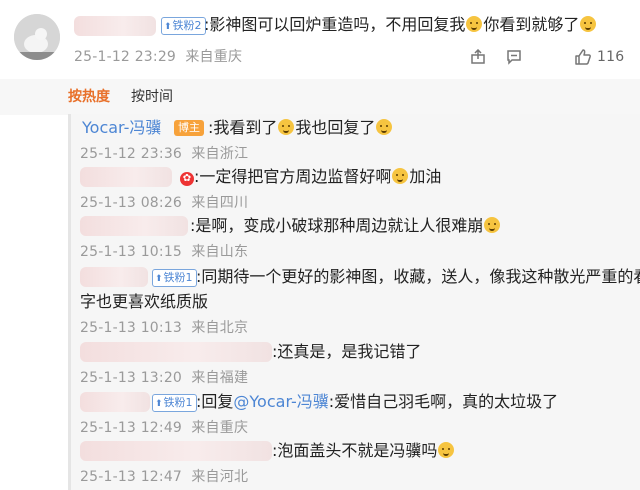 The width and height of the screenshot is (640, 490). What do you see at coordinates (158, 57) in the screenshot?
I see `comment-meta: 25-1-12 23:29 来自重庆` at bounding box center [158, 57].